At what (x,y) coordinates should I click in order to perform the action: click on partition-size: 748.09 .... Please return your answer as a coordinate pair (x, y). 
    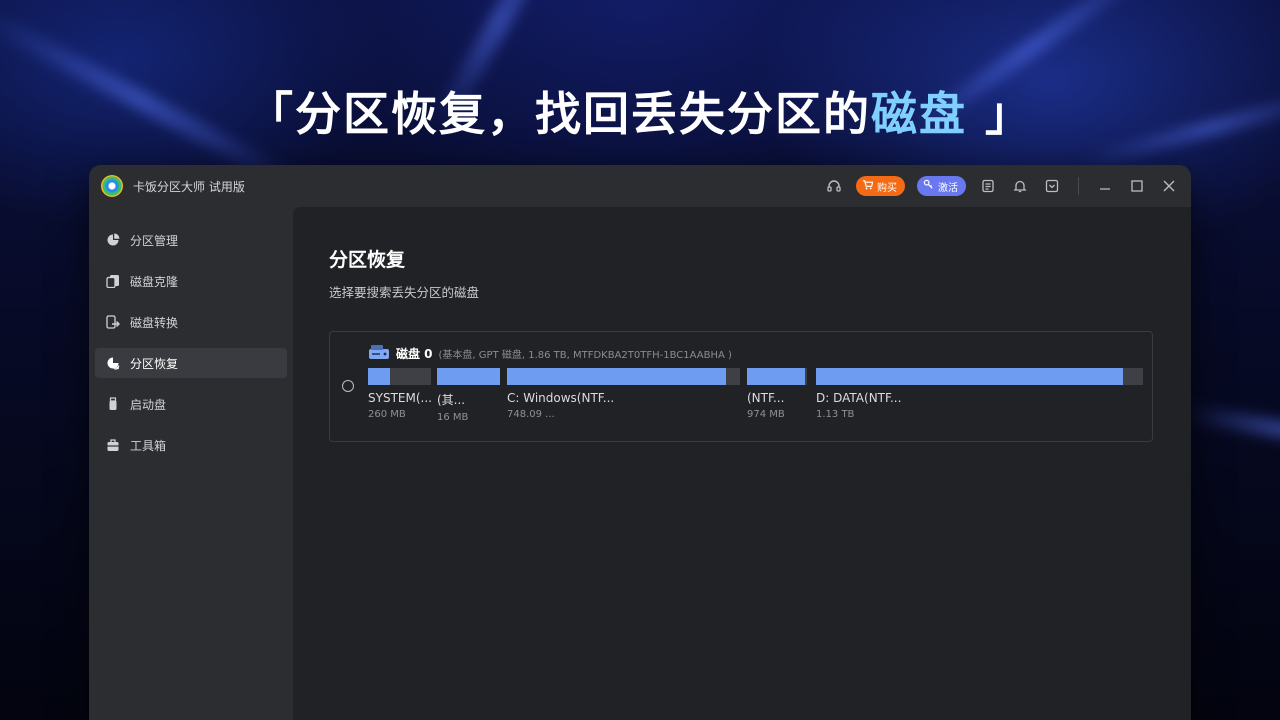
    Looking at the image, I should click on (531, 414).